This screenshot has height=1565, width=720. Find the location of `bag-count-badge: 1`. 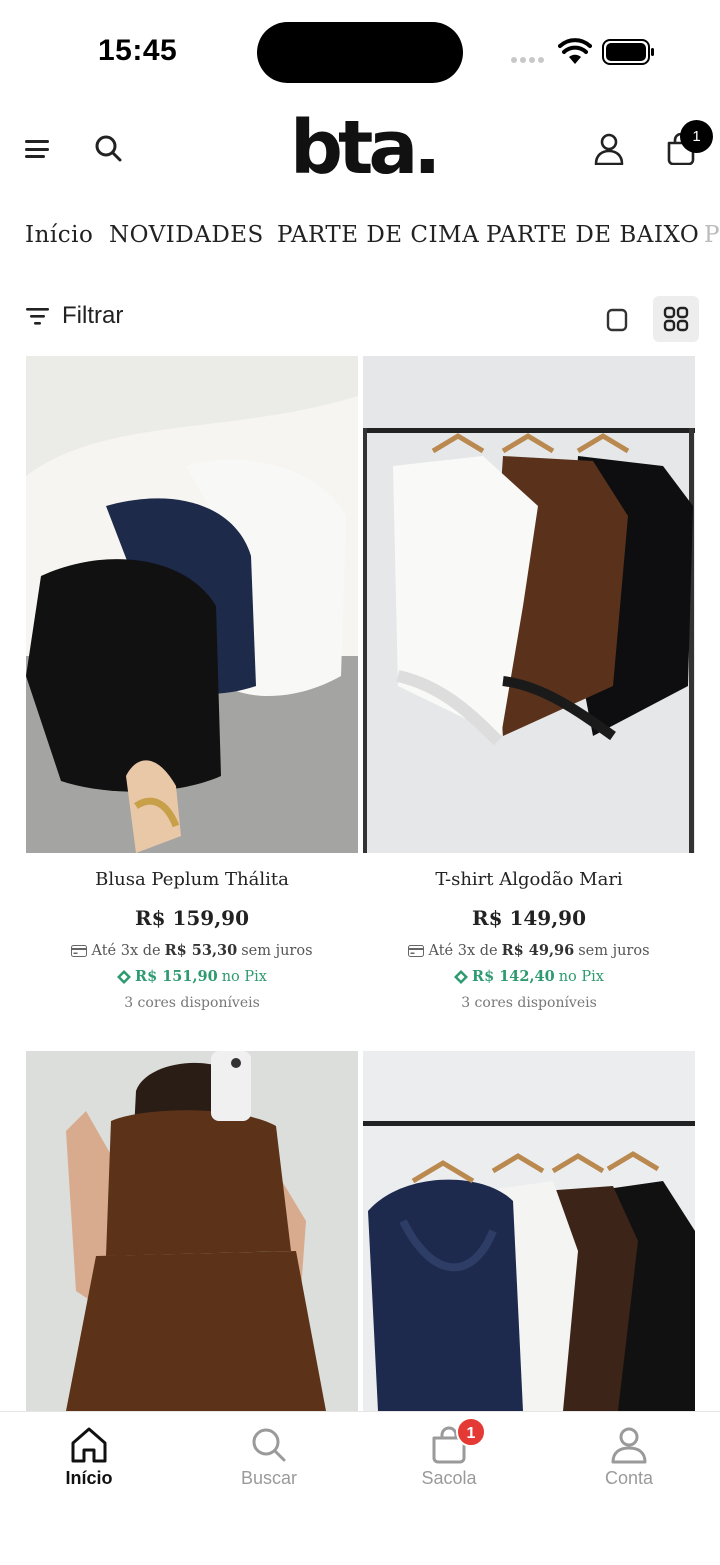

bag-count-badge: 1 is located at coordinates (471, 1432).